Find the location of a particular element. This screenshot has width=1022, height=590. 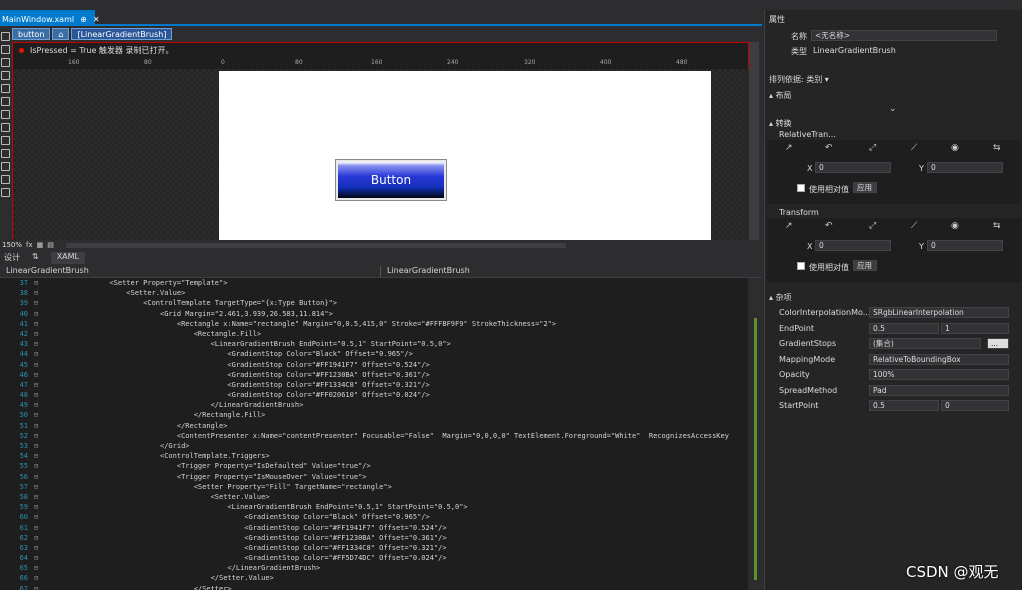

transform-y-input: 0 is located at coordinates (965, 245).